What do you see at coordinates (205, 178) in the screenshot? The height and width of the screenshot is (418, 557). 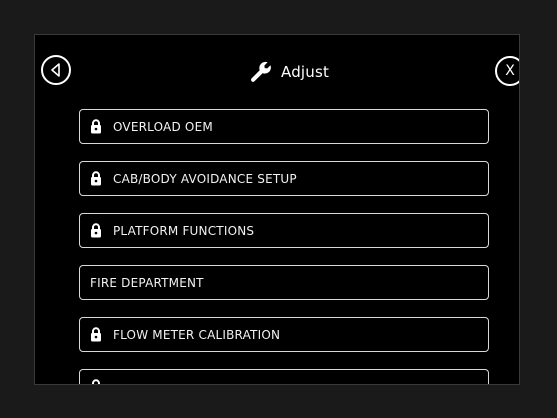 I see `menu-item-label: CAB/BODY AVOIDANCE SETUP` at bounding box center [205, 178].